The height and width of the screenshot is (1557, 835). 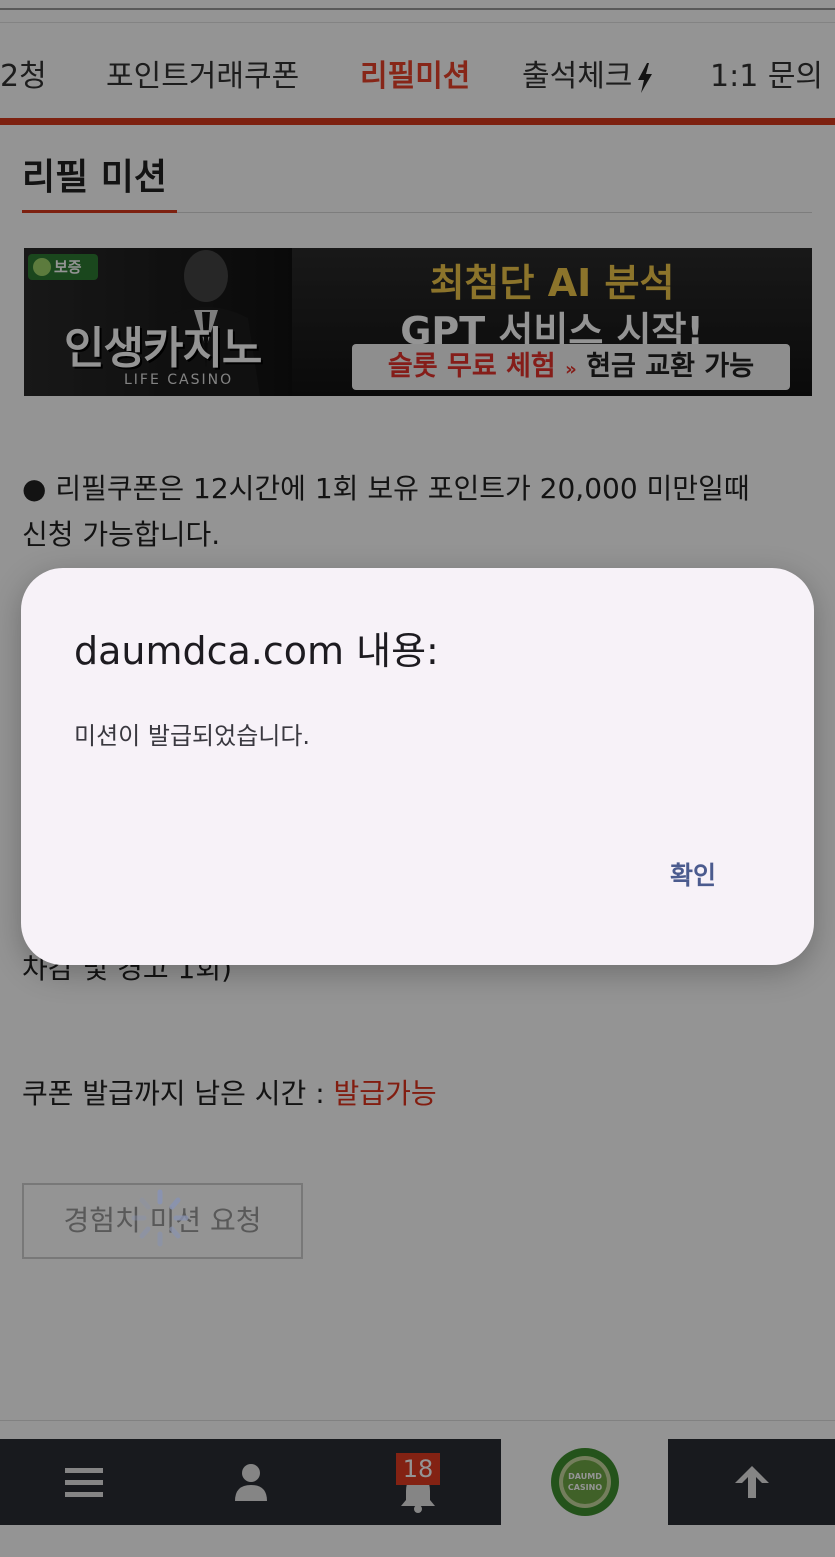 What do you see at coordinates (693, 876) in the screenshot?
I see `confirm-button: 확인` at bounding box center [693, 876].